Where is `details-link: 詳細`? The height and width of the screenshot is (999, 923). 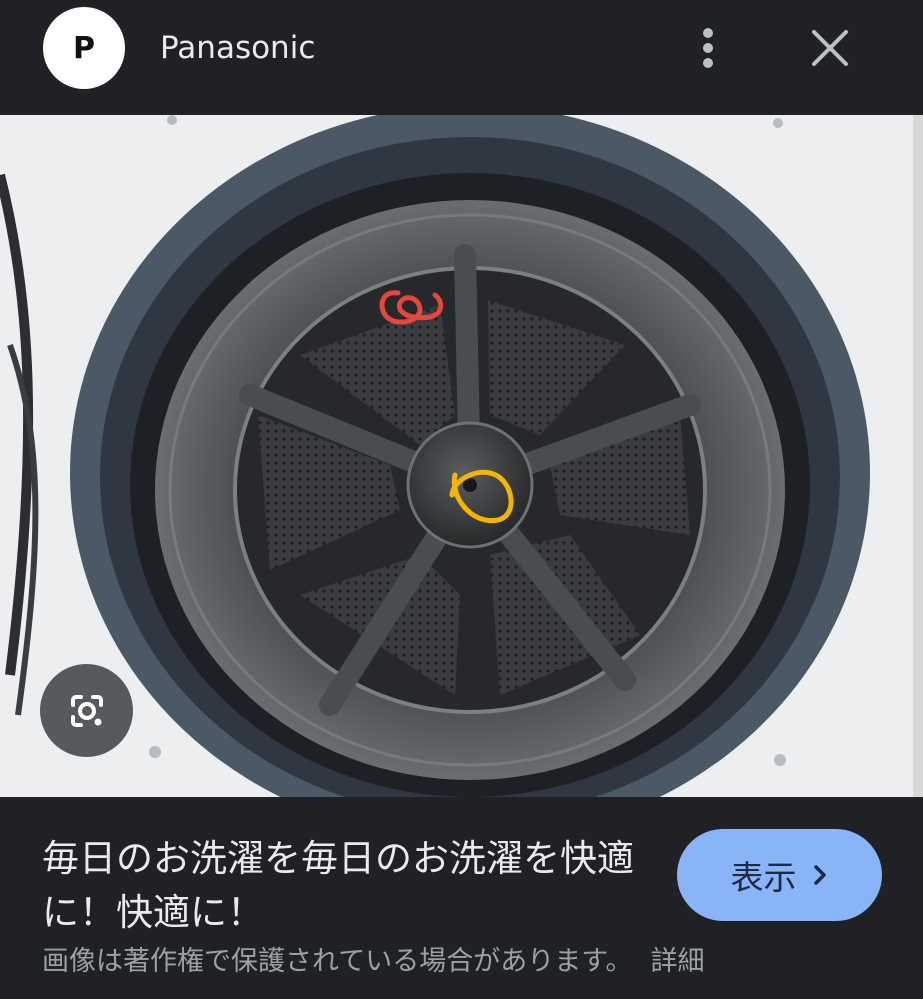
details-link: 詳細 is located at coordinates (678, 961).